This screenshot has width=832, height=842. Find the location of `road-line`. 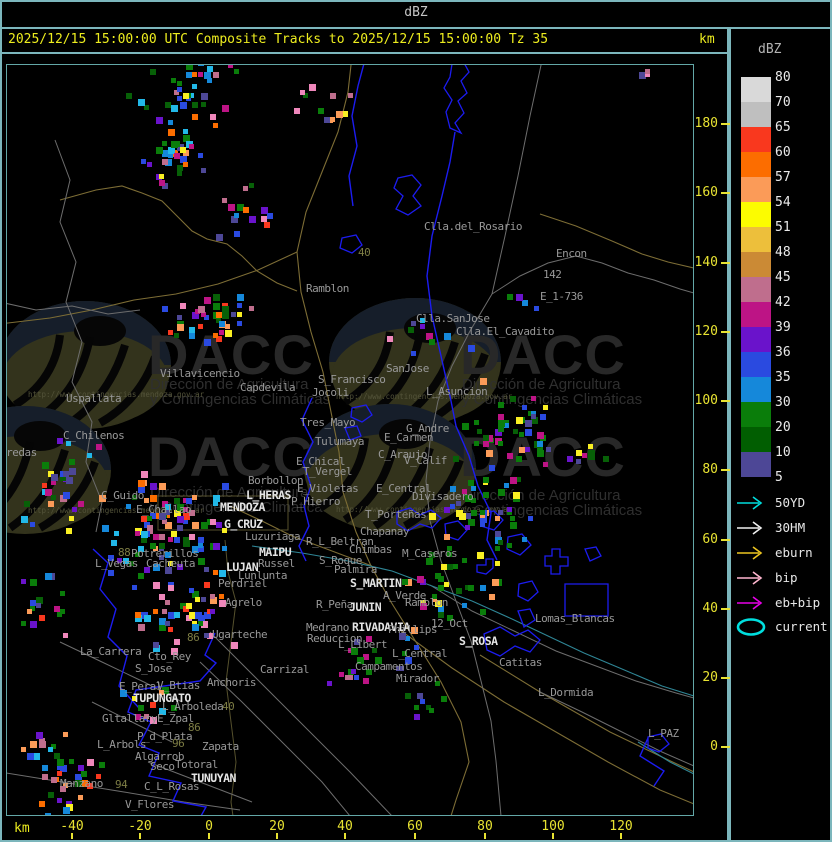

road-line is located at coordinates (586, 713).